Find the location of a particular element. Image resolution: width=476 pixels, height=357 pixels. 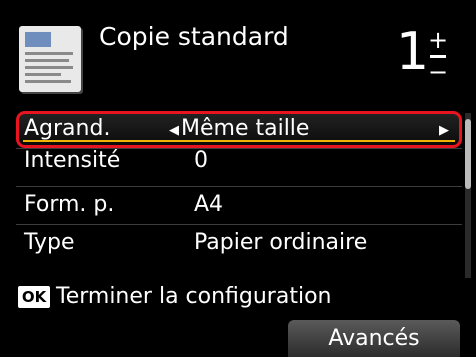

setting-row-intensity: Intensité 0 is located at coordinates (239, 167).